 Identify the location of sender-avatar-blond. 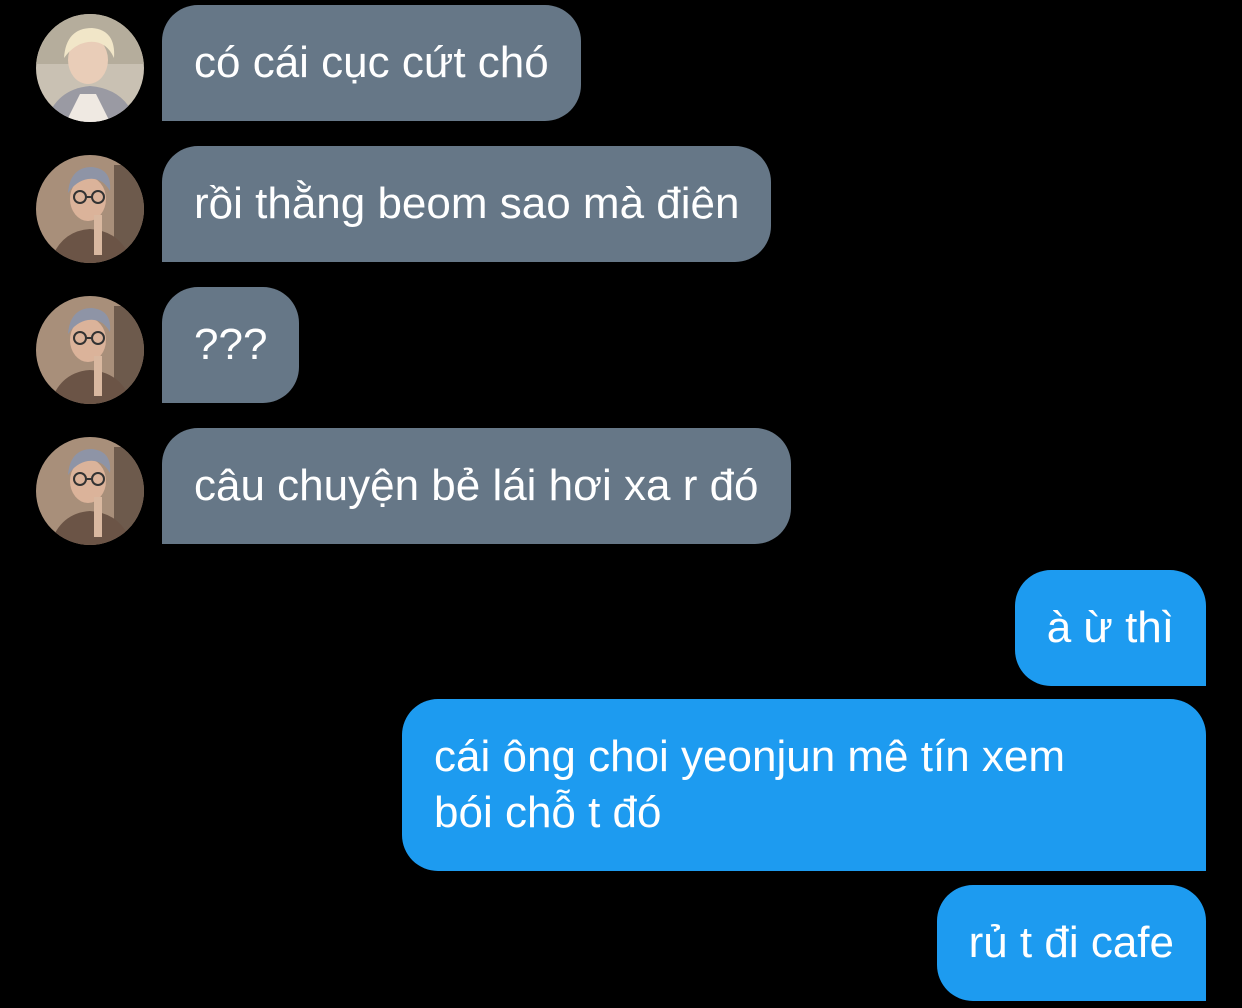
(90, 68).